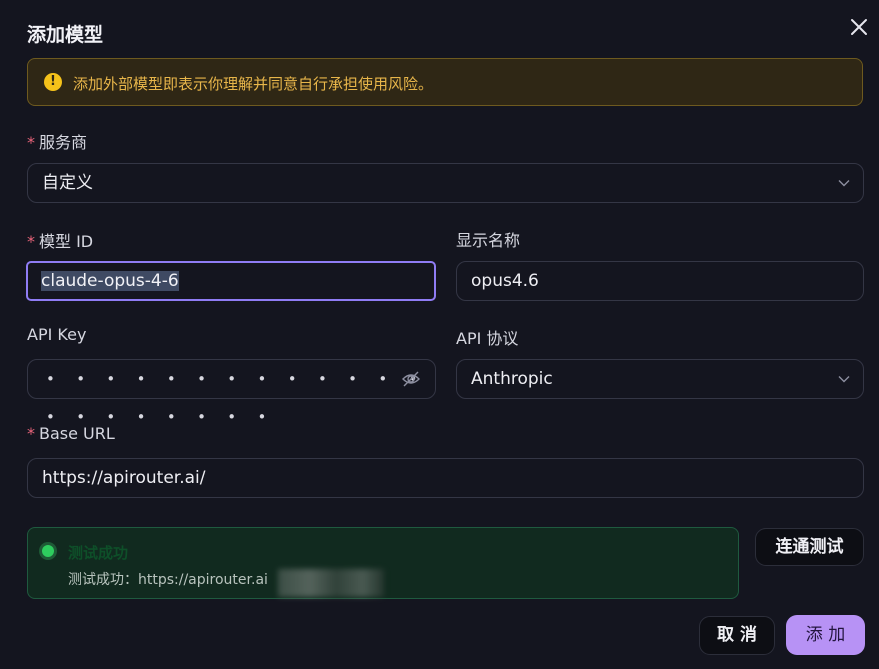  Describe the element at coordinates (48, 551) in the screenshot. I see `status-dot-icon` at that location.